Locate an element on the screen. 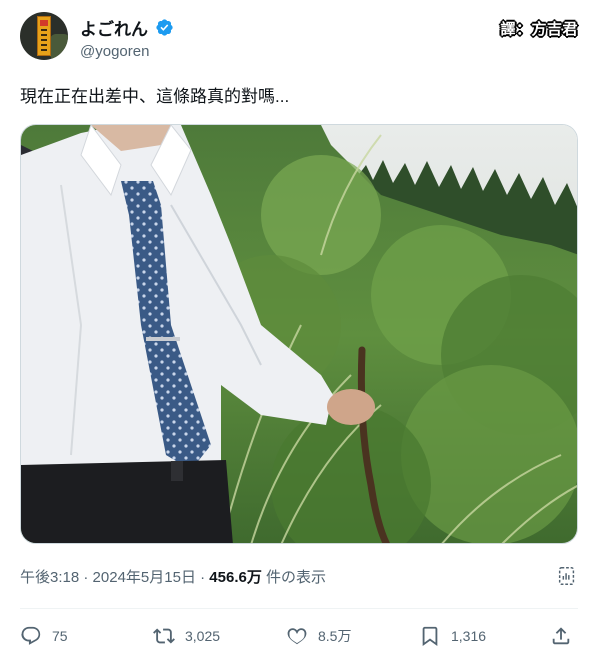 This screenshot has height=669, width=598. author-display-name: よごれん is located at coordinates (114, 27).